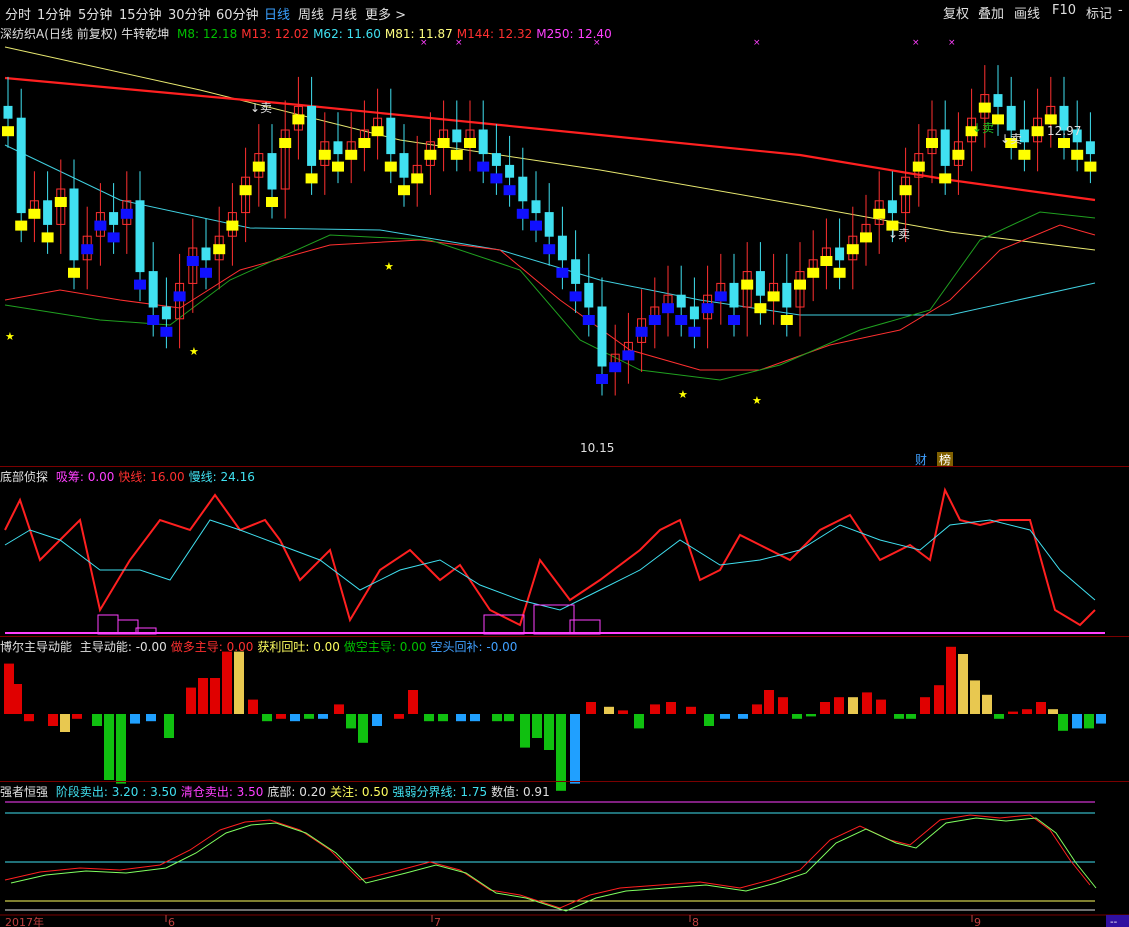  What do you see at coordinates (921, 460) in the screenshot?
I see `cai-marker: 财` at bounding box center [921, 460].